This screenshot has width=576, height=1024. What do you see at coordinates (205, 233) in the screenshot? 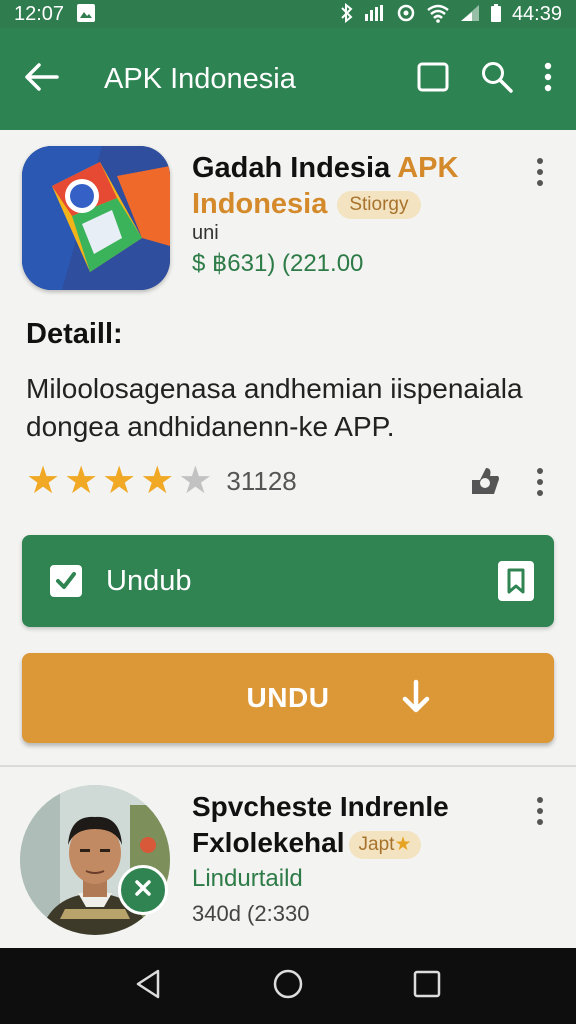
I see `app-subtitle: uni` at bounding box center [205, 233].